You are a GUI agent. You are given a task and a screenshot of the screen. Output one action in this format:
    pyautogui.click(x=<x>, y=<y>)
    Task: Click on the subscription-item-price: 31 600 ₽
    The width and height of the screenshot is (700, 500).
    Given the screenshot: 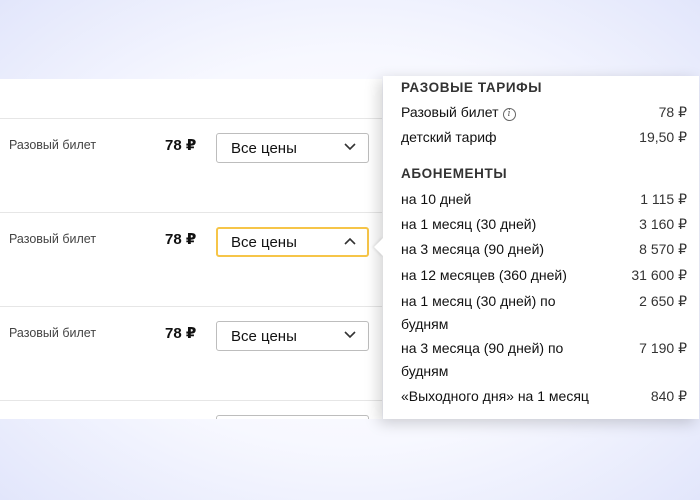 What is the action you would take?
    pyautogui.click(x=659, y=275)
    